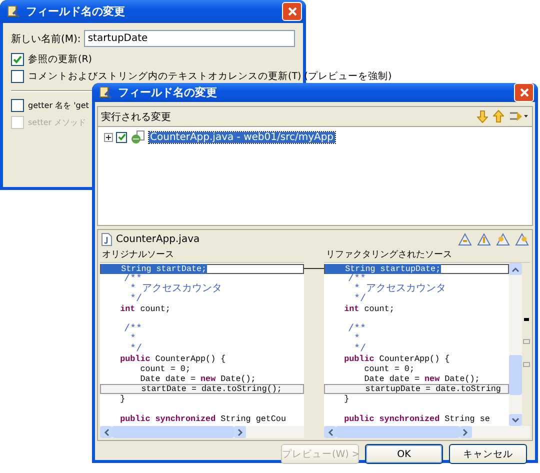 The width and height of the screenshot is (540, 473). I want to click on panel-title: 実行される変更, so click(136, 117).